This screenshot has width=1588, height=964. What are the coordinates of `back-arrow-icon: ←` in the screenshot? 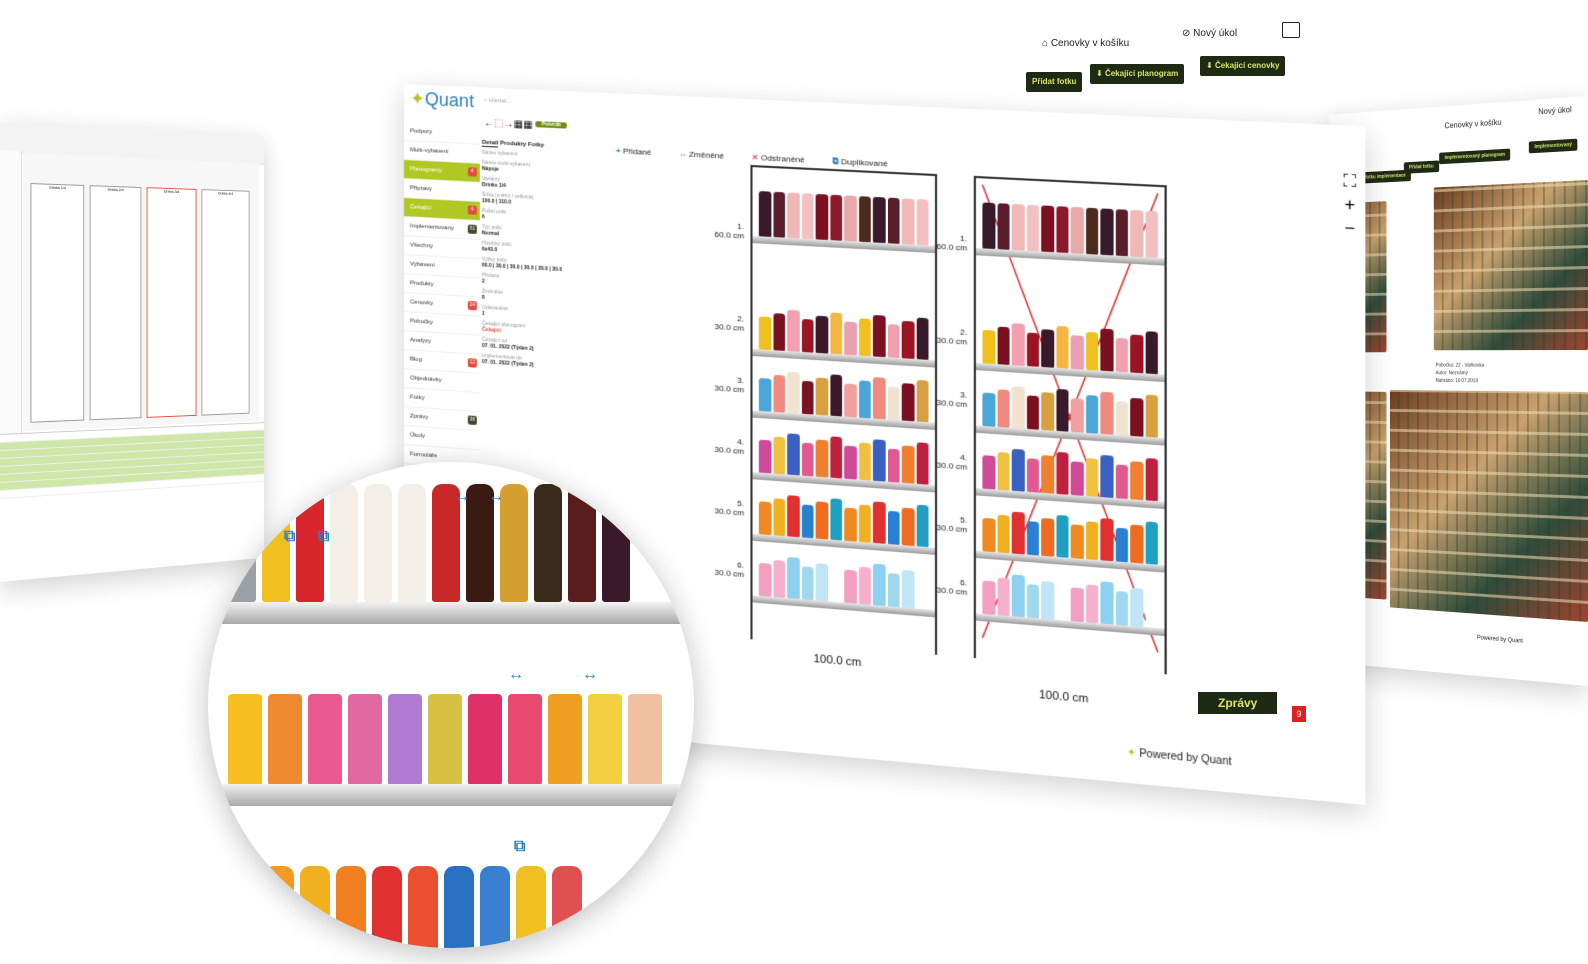 It's located at (489, 124).